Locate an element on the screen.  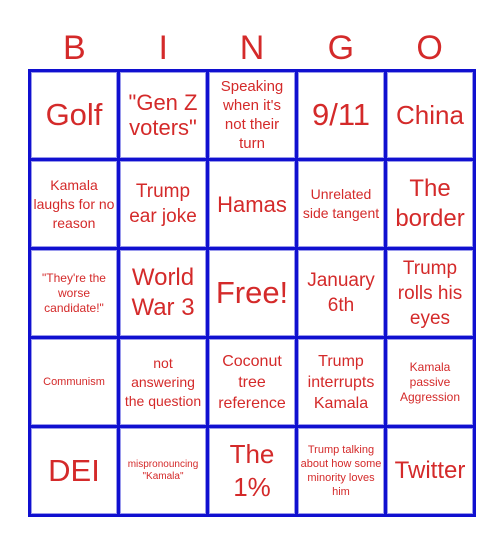
bingo-cell: Twitter is located at coordinates (430, 471).